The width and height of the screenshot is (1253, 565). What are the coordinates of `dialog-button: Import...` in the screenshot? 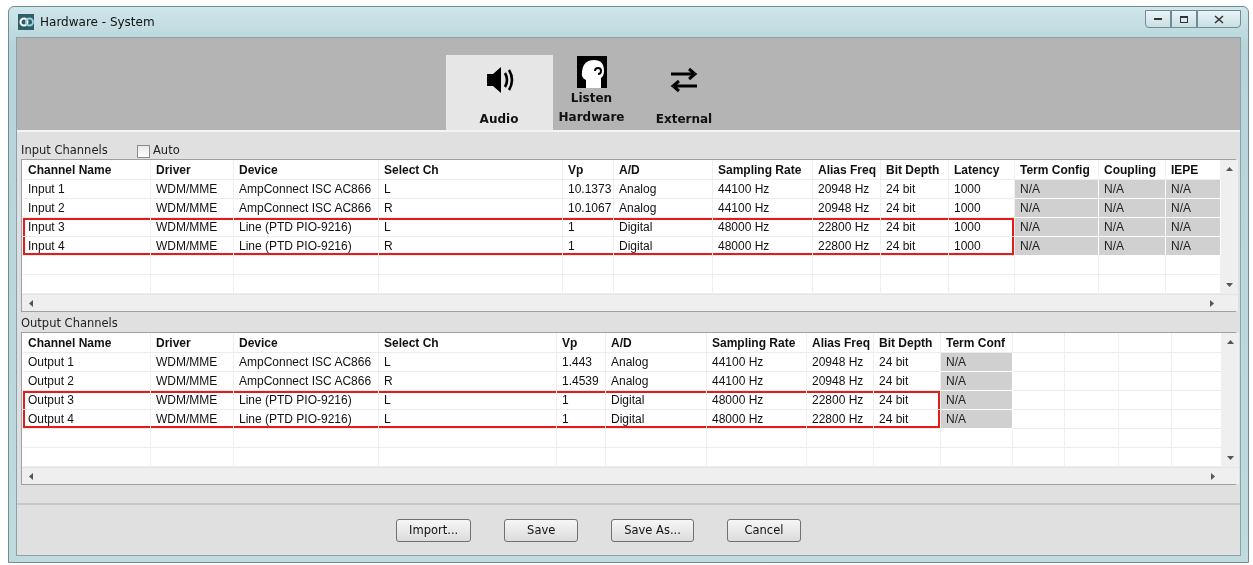 It's located at (434, 530).